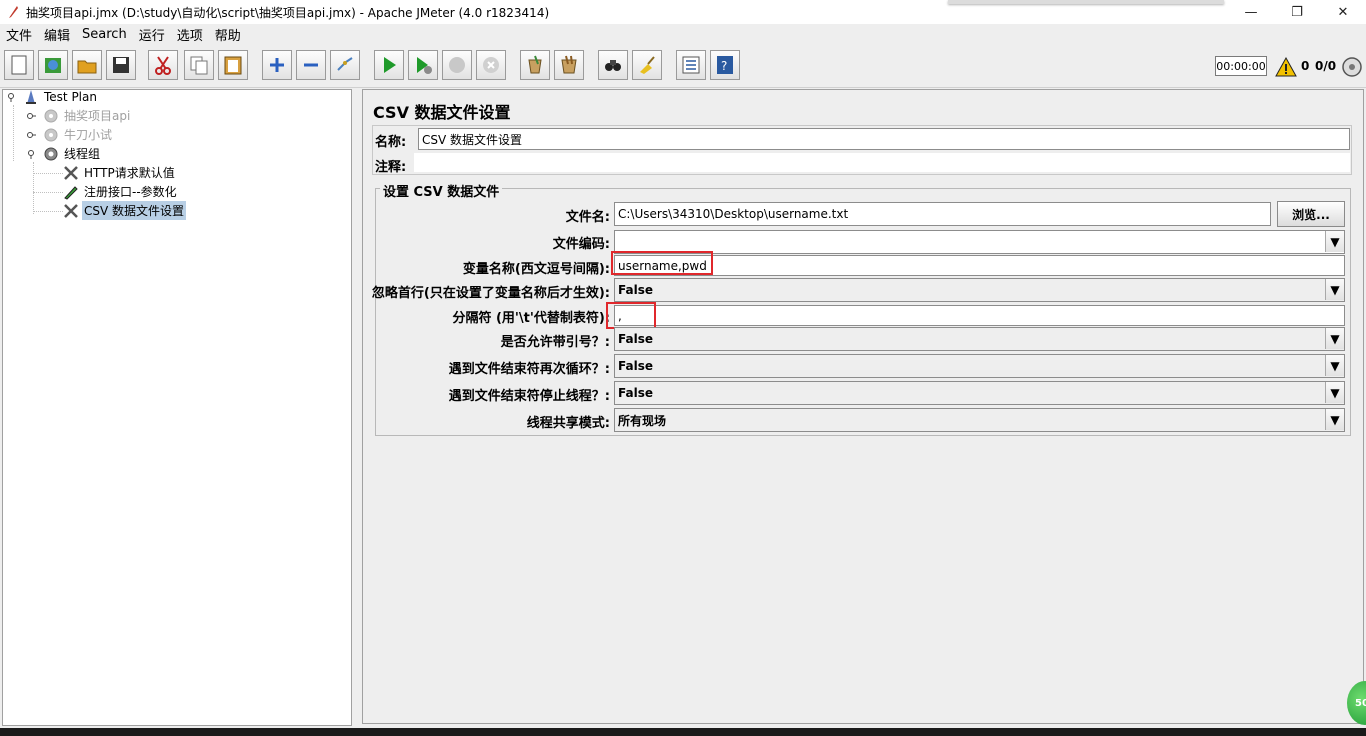  Describe the element at coordinates (882, 162) in the screenshot. I see `comment-field` at that location.